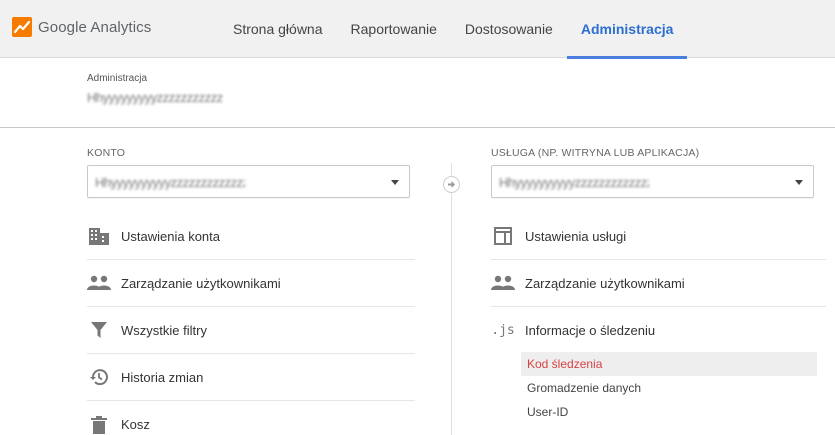  What do you see at coordinates (658, 330) in the screenshot?
I see `menu-tracking-info: .js Informacje o śledzeniu` at bounding box center [658, 330].